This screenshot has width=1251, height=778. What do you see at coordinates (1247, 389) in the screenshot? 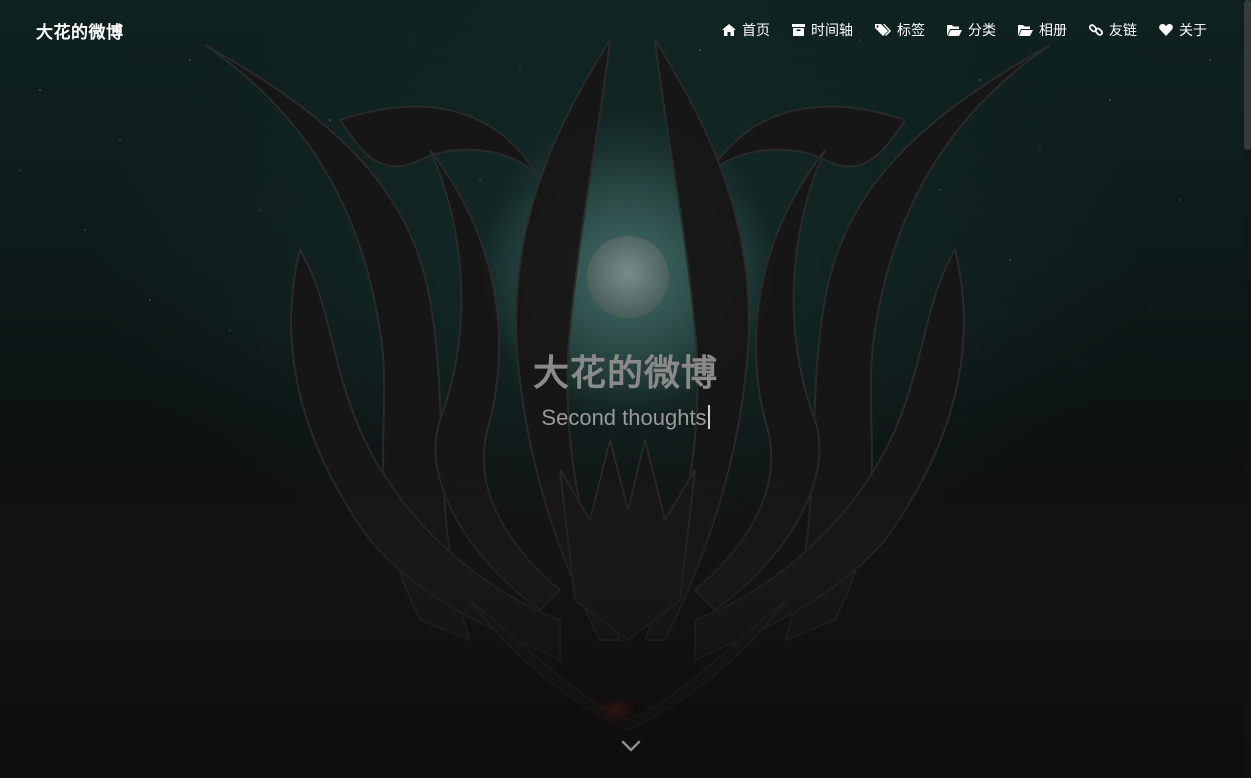
I see `page-scrollbar` at bounding box center [1247, 389].